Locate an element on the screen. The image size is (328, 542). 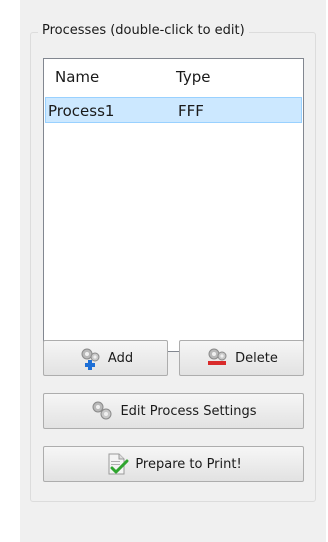
column-header-name: Name is located at coordinates (77, 77).